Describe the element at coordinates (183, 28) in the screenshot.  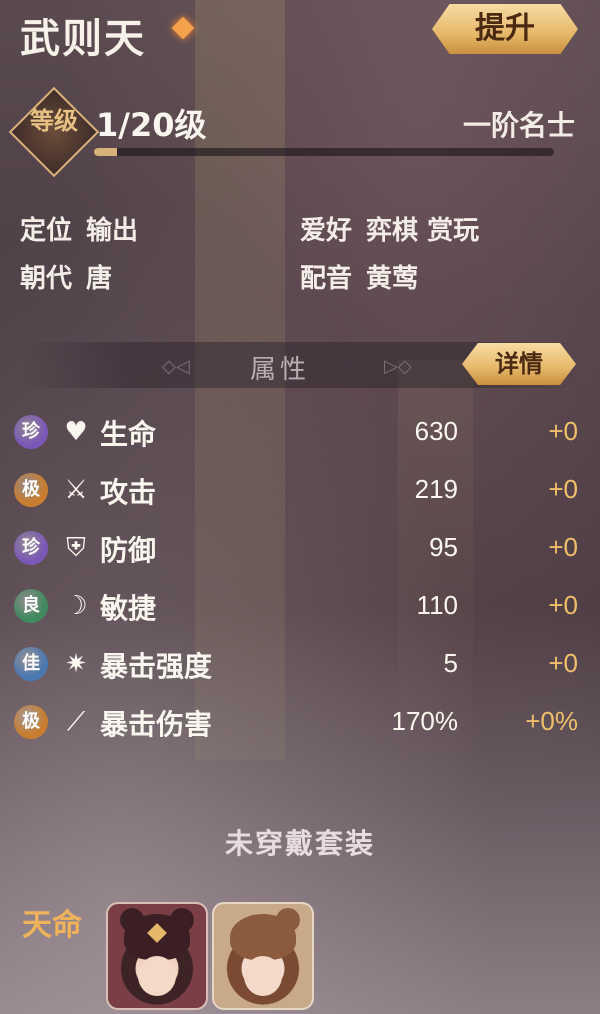
I see `diamond-icon` at that location.